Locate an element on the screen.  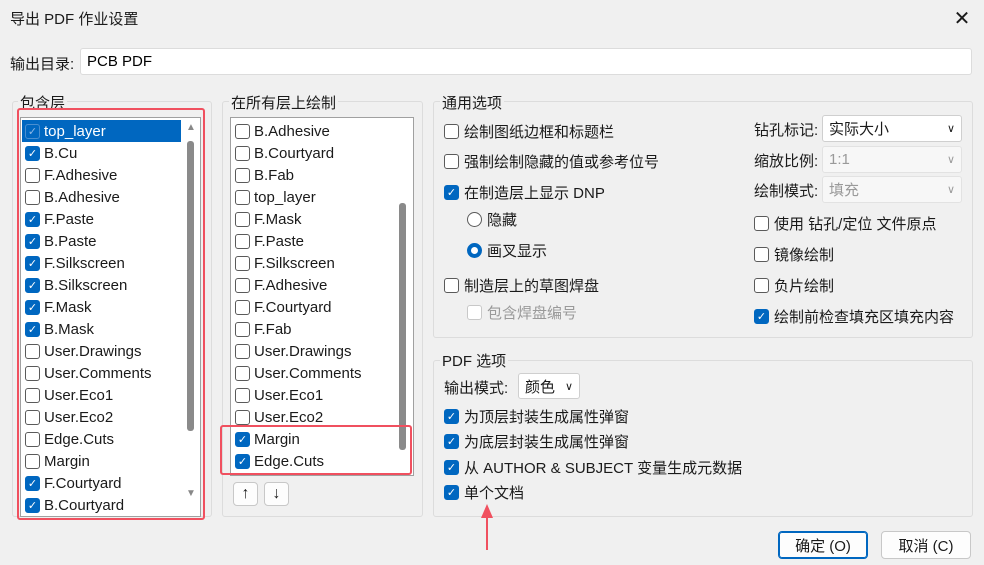
layer-item: top_layer is located at coordinates (311, 197).